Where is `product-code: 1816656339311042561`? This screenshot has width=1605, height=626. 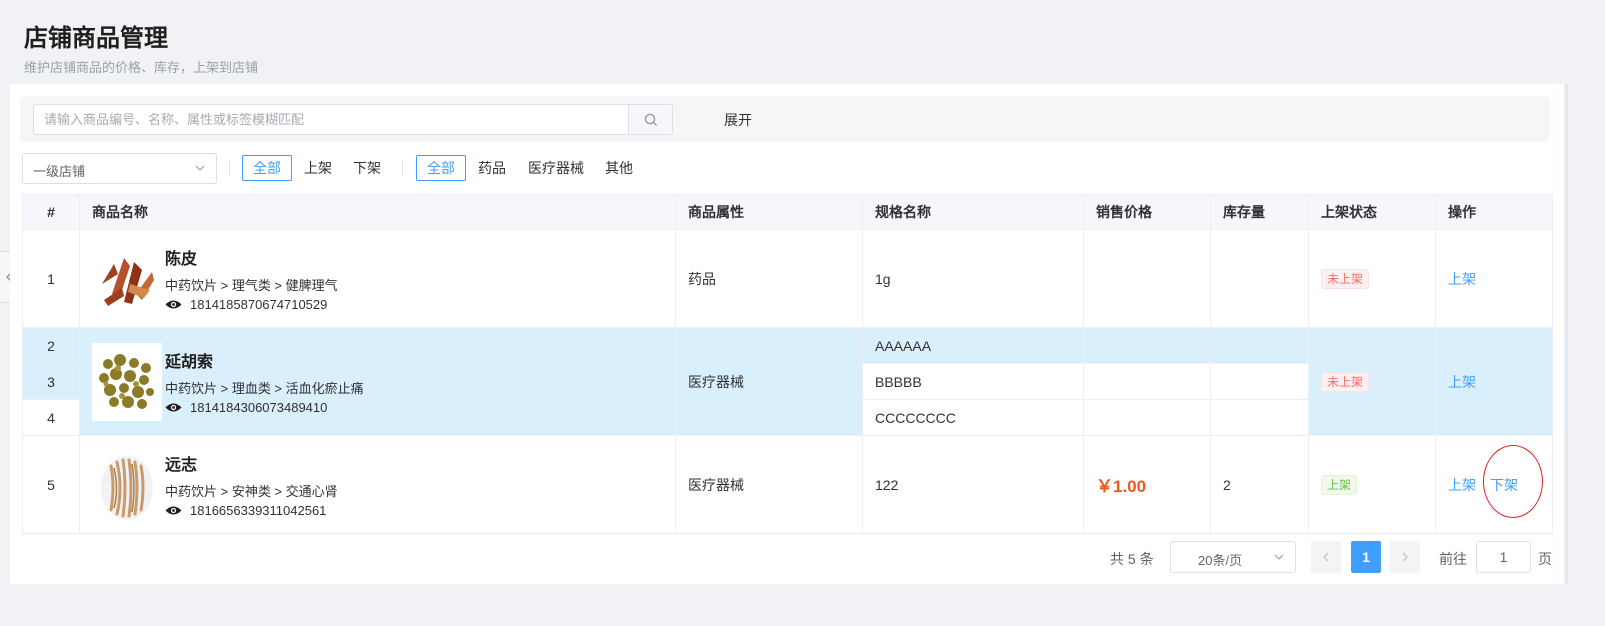
product-code: 1816656339311042561 is located at coordinates (258, 510).